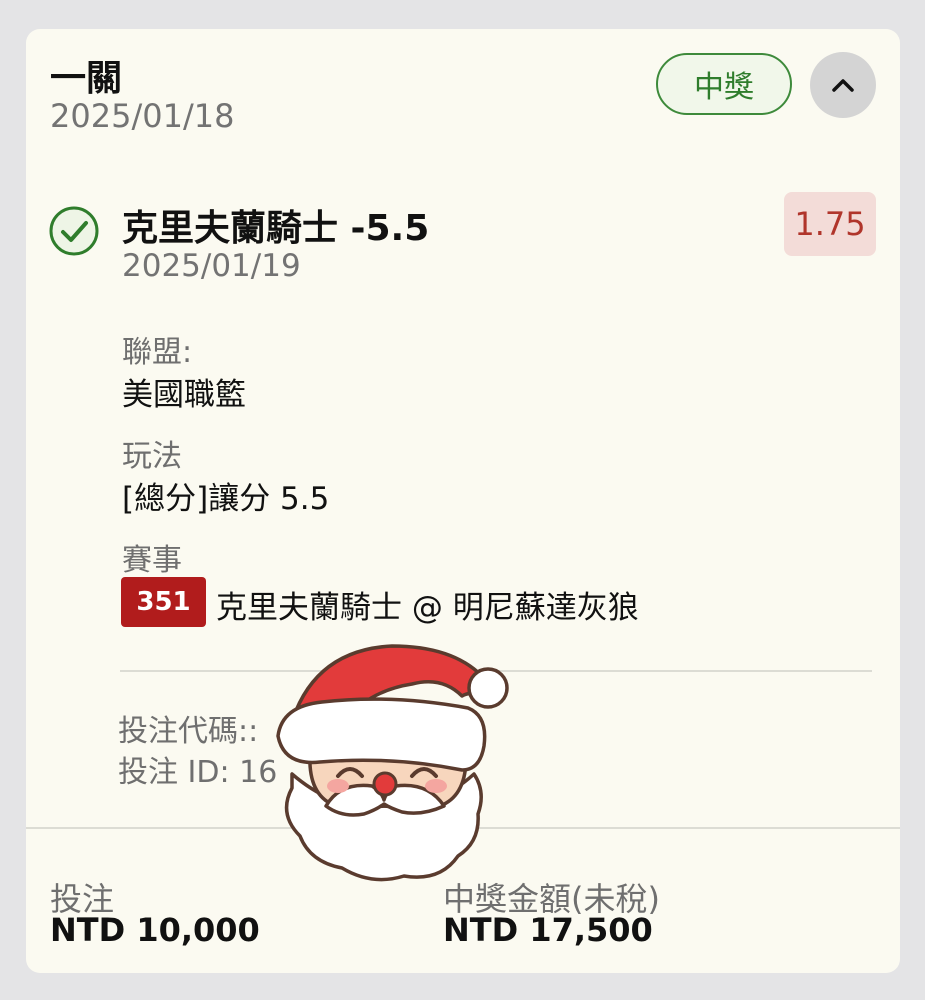  Describe the element at coordinates (198, 772) in the screenshot. I see `bet-id: 投注 ID: 16` at that location.